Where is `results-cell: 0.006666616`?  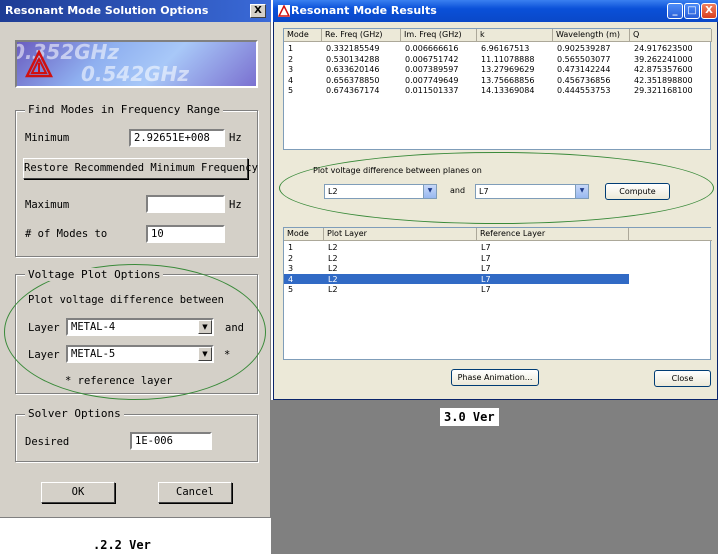 results-cell: 0.006666616 is located at coordinates (432, 48).